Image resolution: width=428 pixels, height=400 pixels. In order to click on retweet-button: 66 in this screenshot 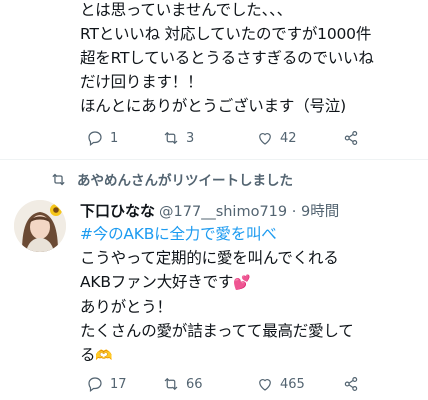, I will do `click(182, 384)`.